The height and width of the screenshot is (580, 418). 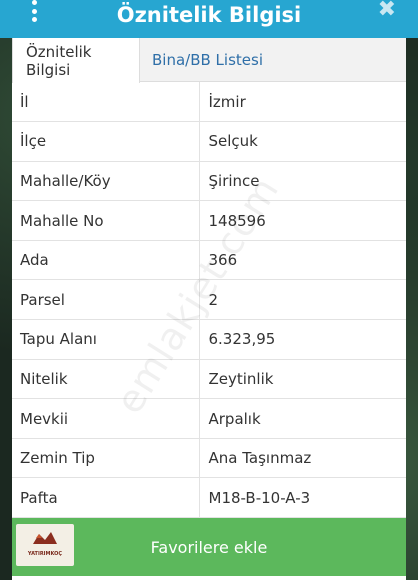 What do you see at coordinates (302, 379) in the screenshot?
I see `attribute-value: Zeytinlik` at bounding box center [302, 379].